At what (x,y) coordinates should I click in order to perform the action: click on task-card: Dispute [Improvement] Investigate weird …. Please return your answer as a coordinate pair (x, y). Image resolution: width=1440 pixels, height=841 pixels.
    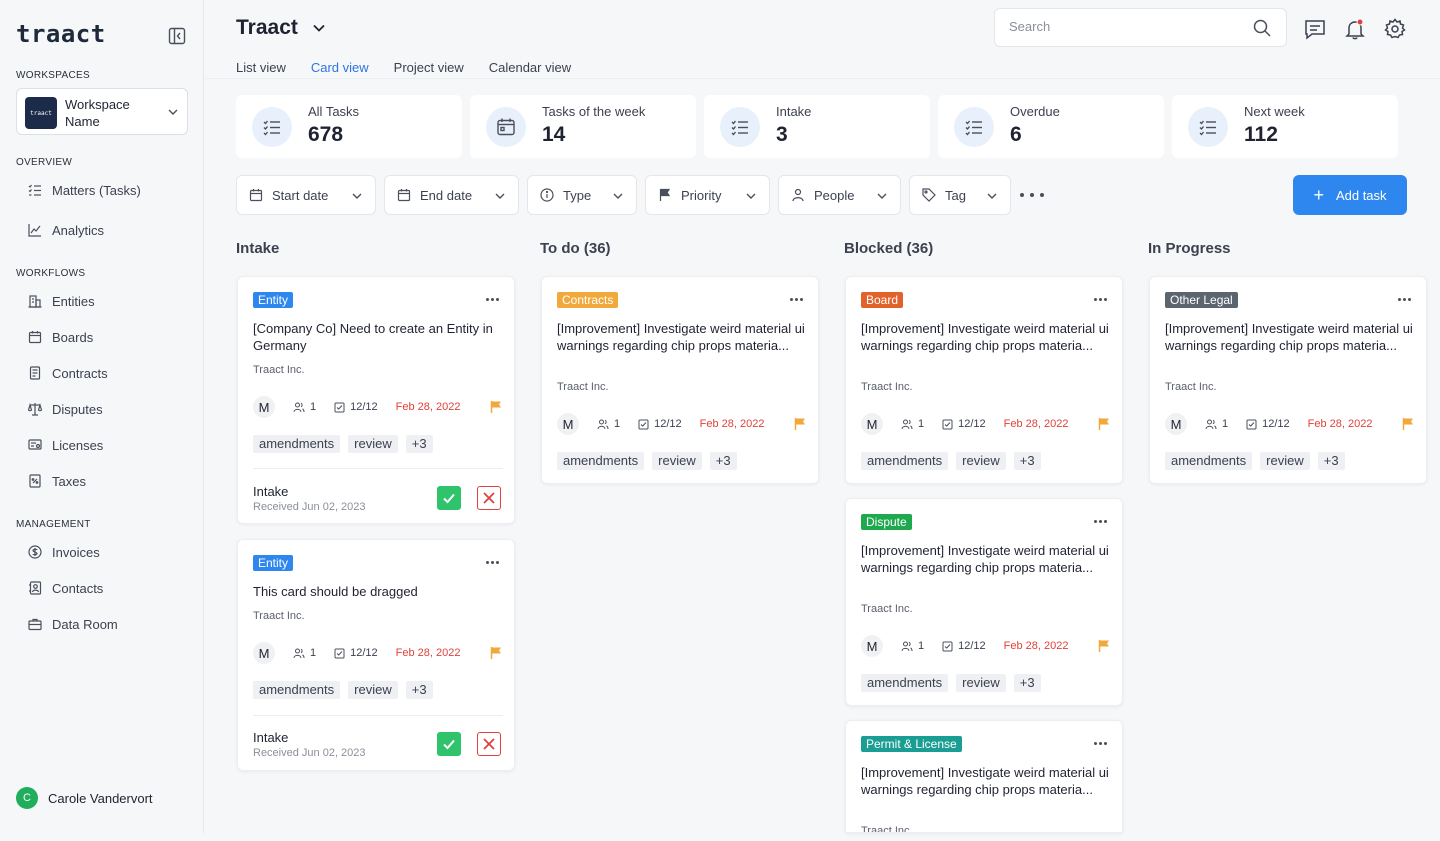
    Looking at the image, I should click on (984, 602).